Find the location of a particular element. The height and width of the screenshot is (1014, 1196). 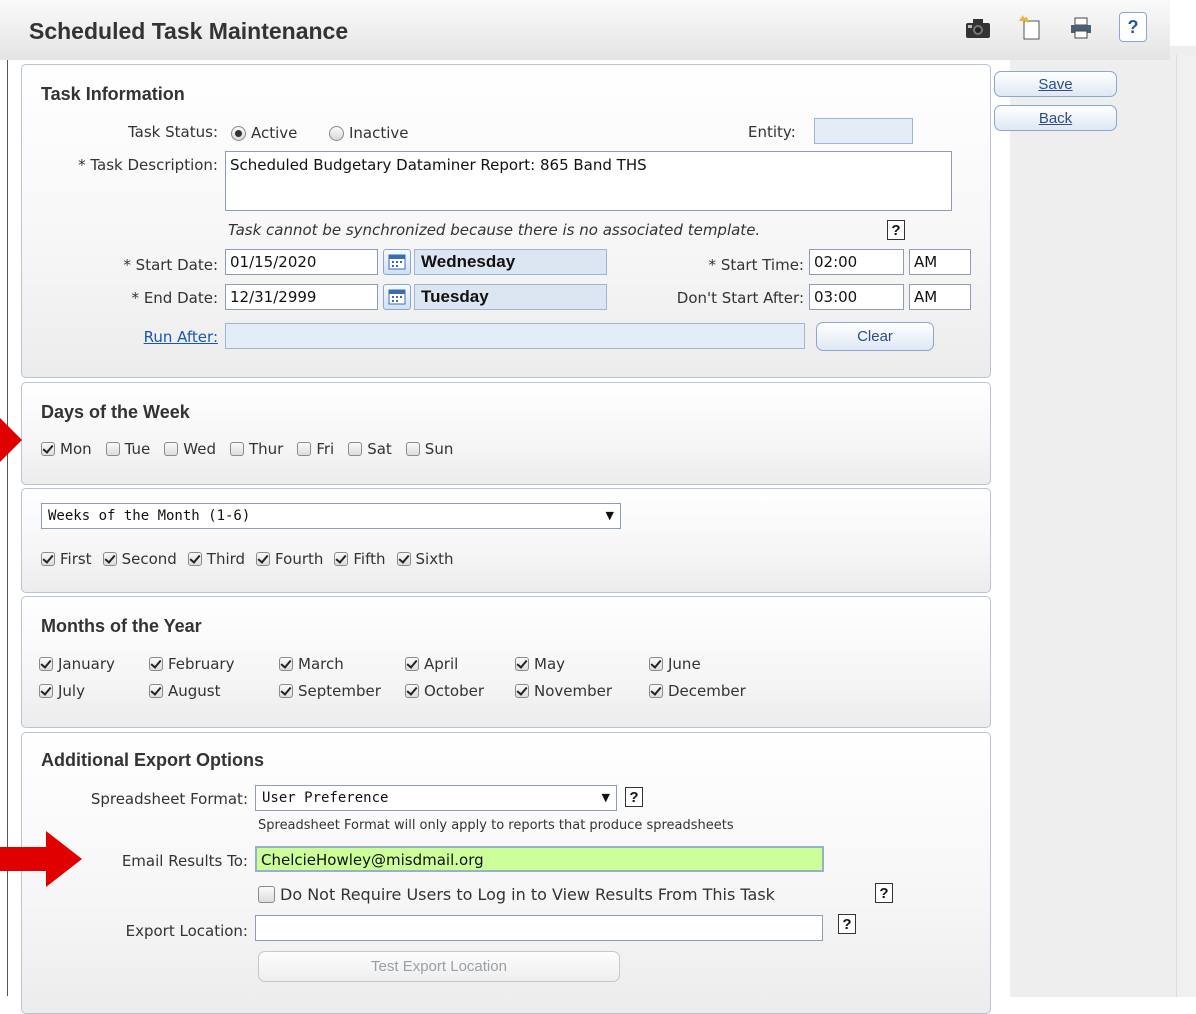

task-description-label: * Task Description: is located at coordinates (148, 165).